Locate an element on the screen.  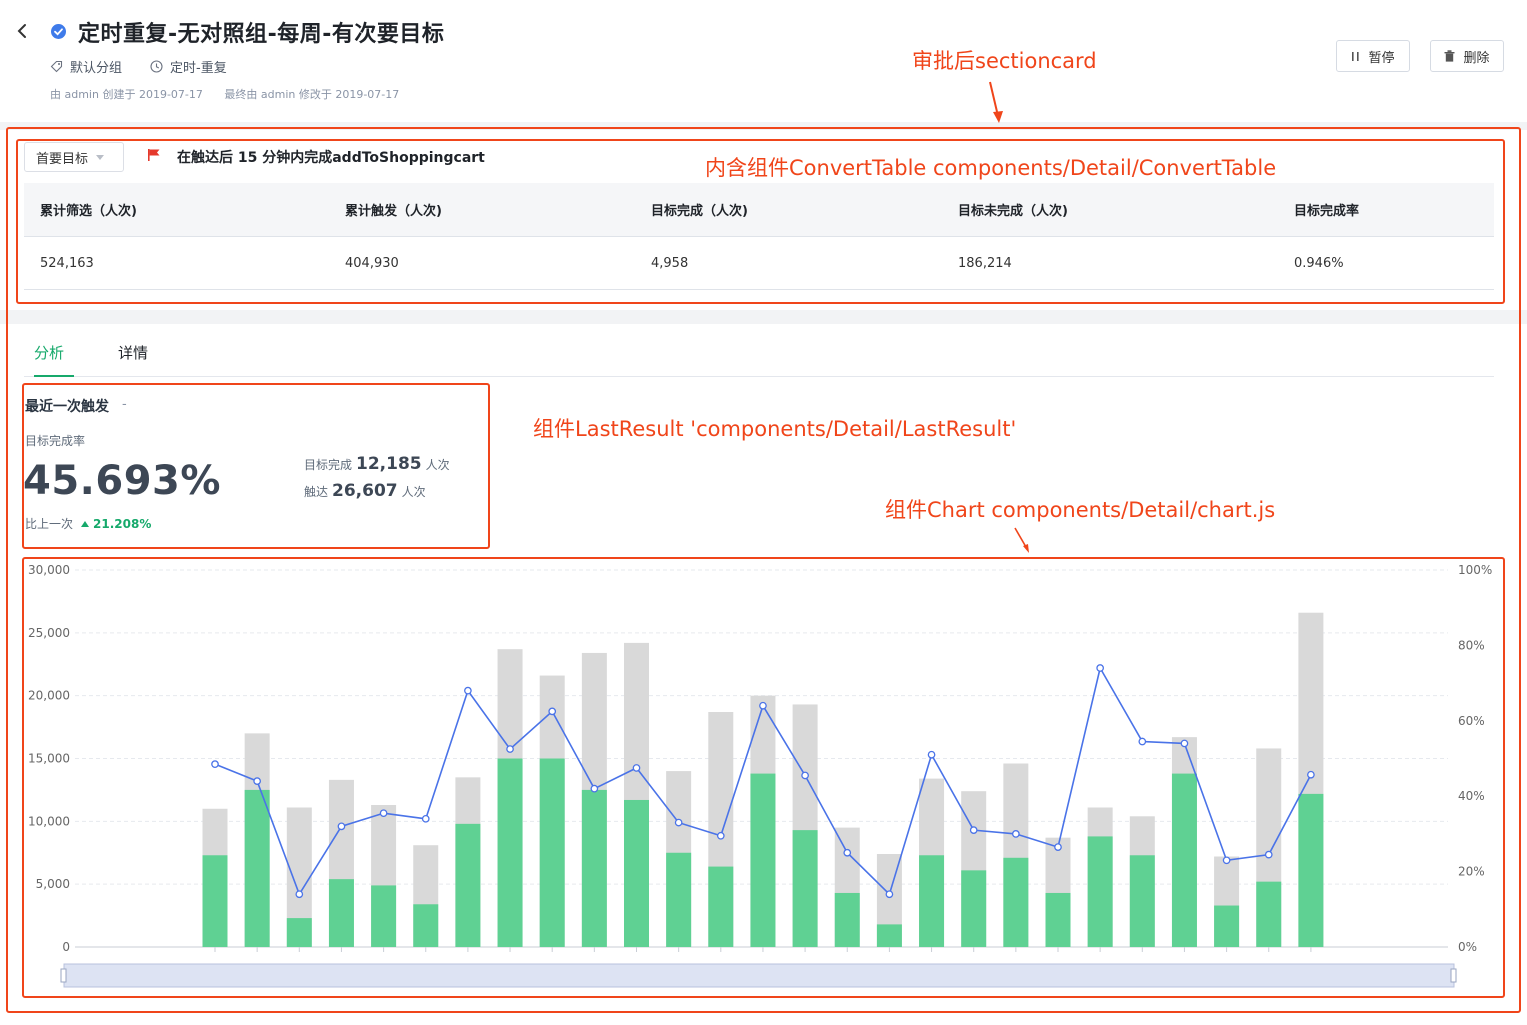
annotation-chart: 组件Chart components/Detail/chart.js is located at coordinates (1080, 510).